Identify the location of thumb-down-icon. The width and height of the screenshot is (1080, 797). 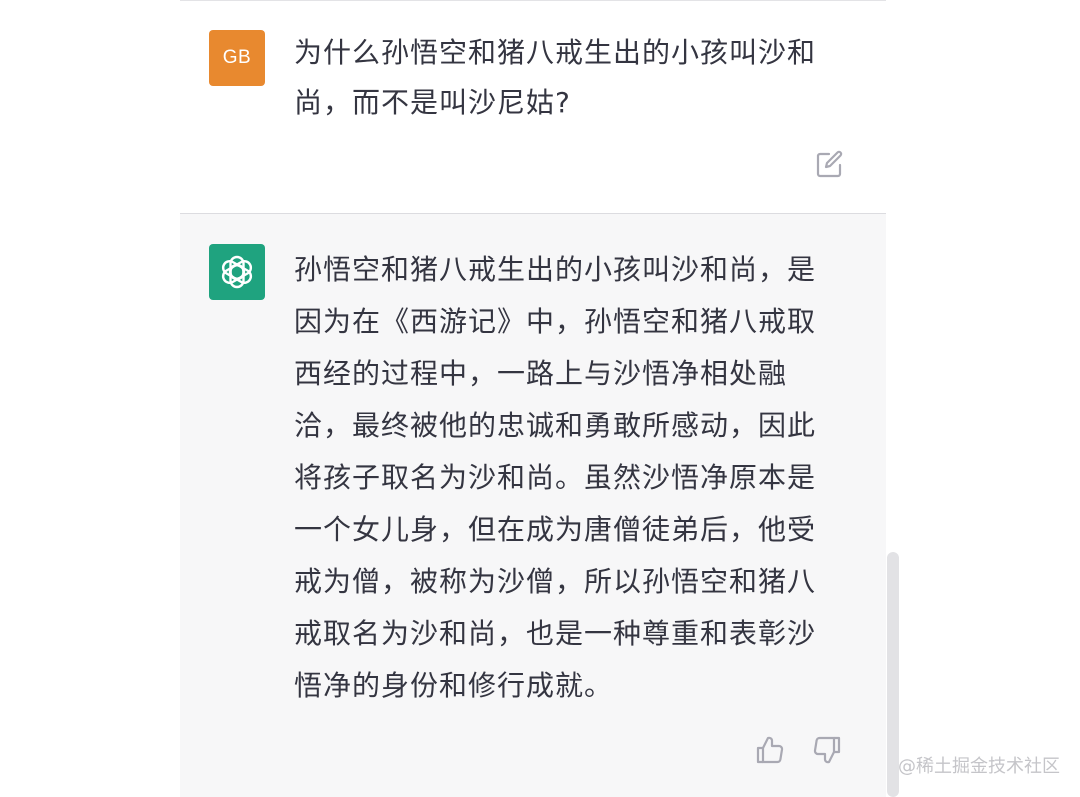
(827, 750).